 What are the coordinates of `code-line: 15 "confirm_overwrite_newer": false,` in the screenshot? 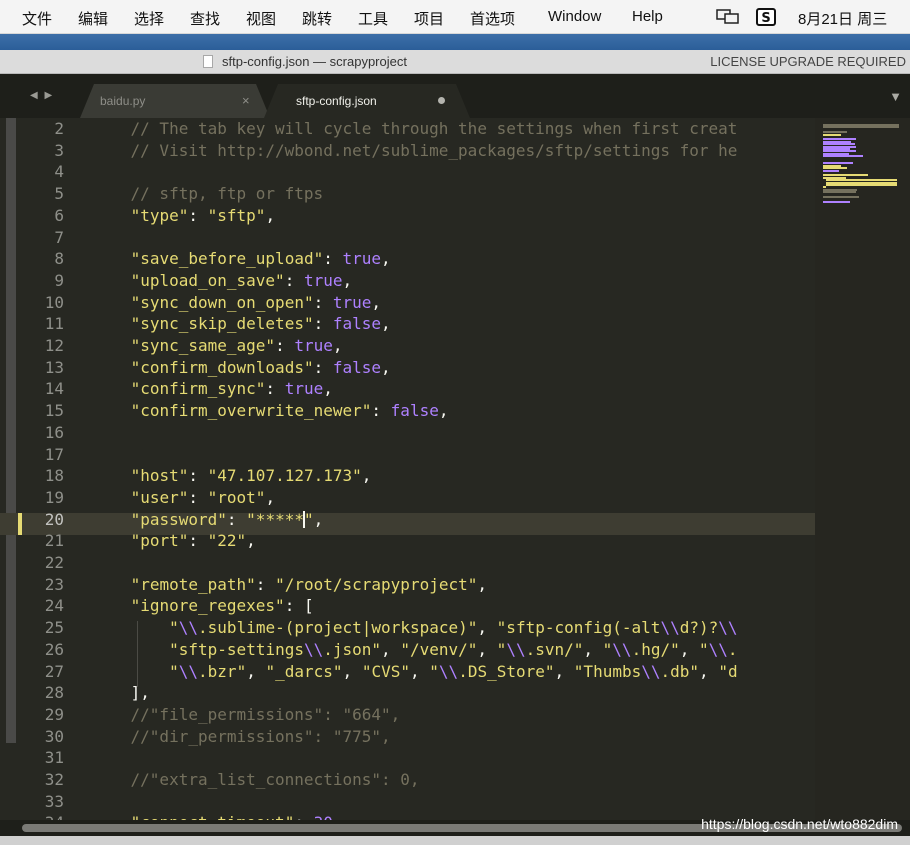 It's located at (407, 413).